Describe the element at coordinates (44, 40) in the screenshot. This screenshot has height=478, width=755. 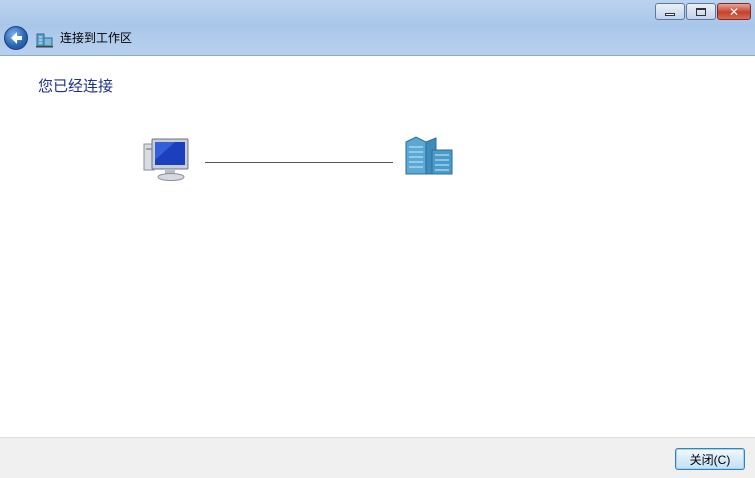
I see `workplace-network-icon` at that location.